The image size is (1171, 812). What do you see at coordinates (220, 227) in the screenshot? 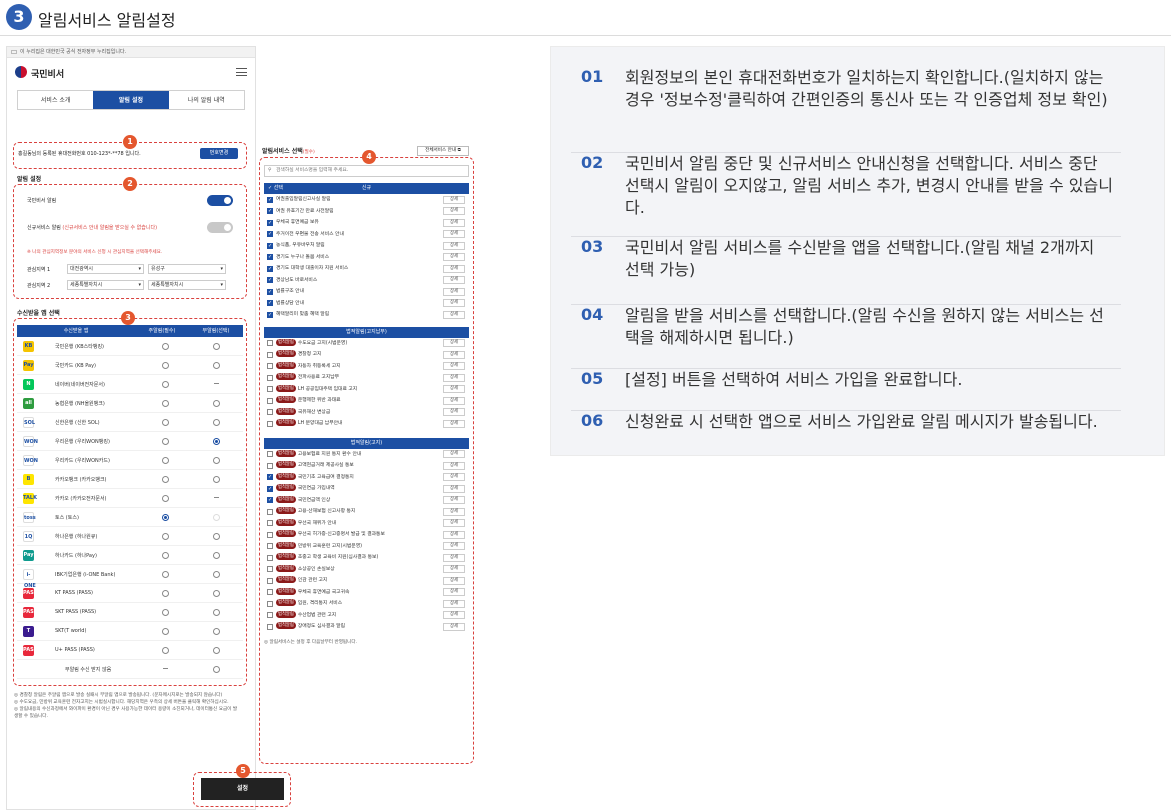
I see `new-service-toggle-off` at bounding box center [220, 227].